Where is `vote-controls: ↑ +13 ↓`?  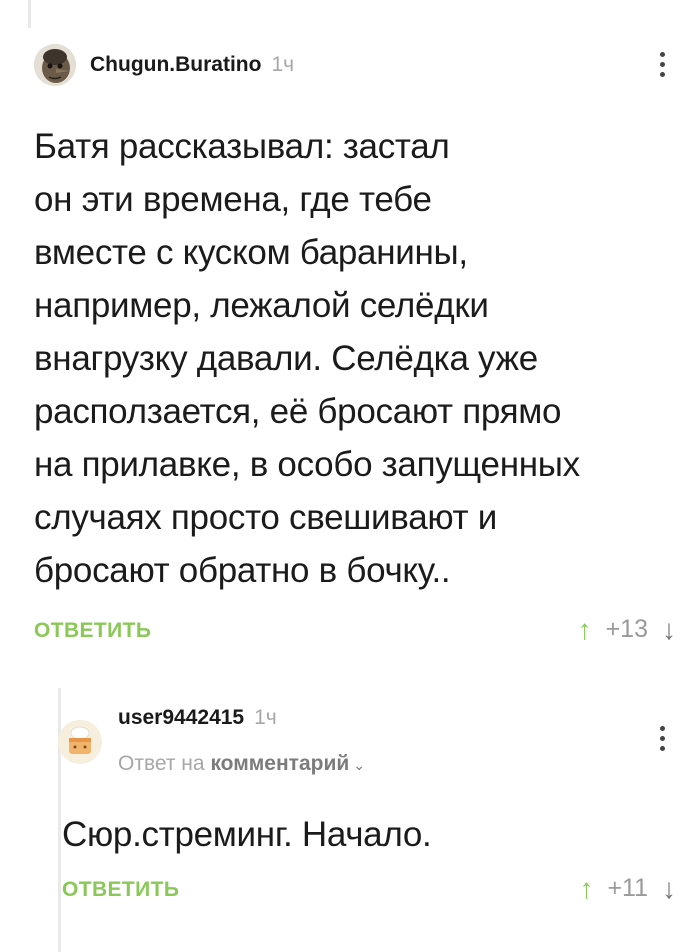
vote-controls: ↑ +13 ↓ is located at coordinates (627, 629).